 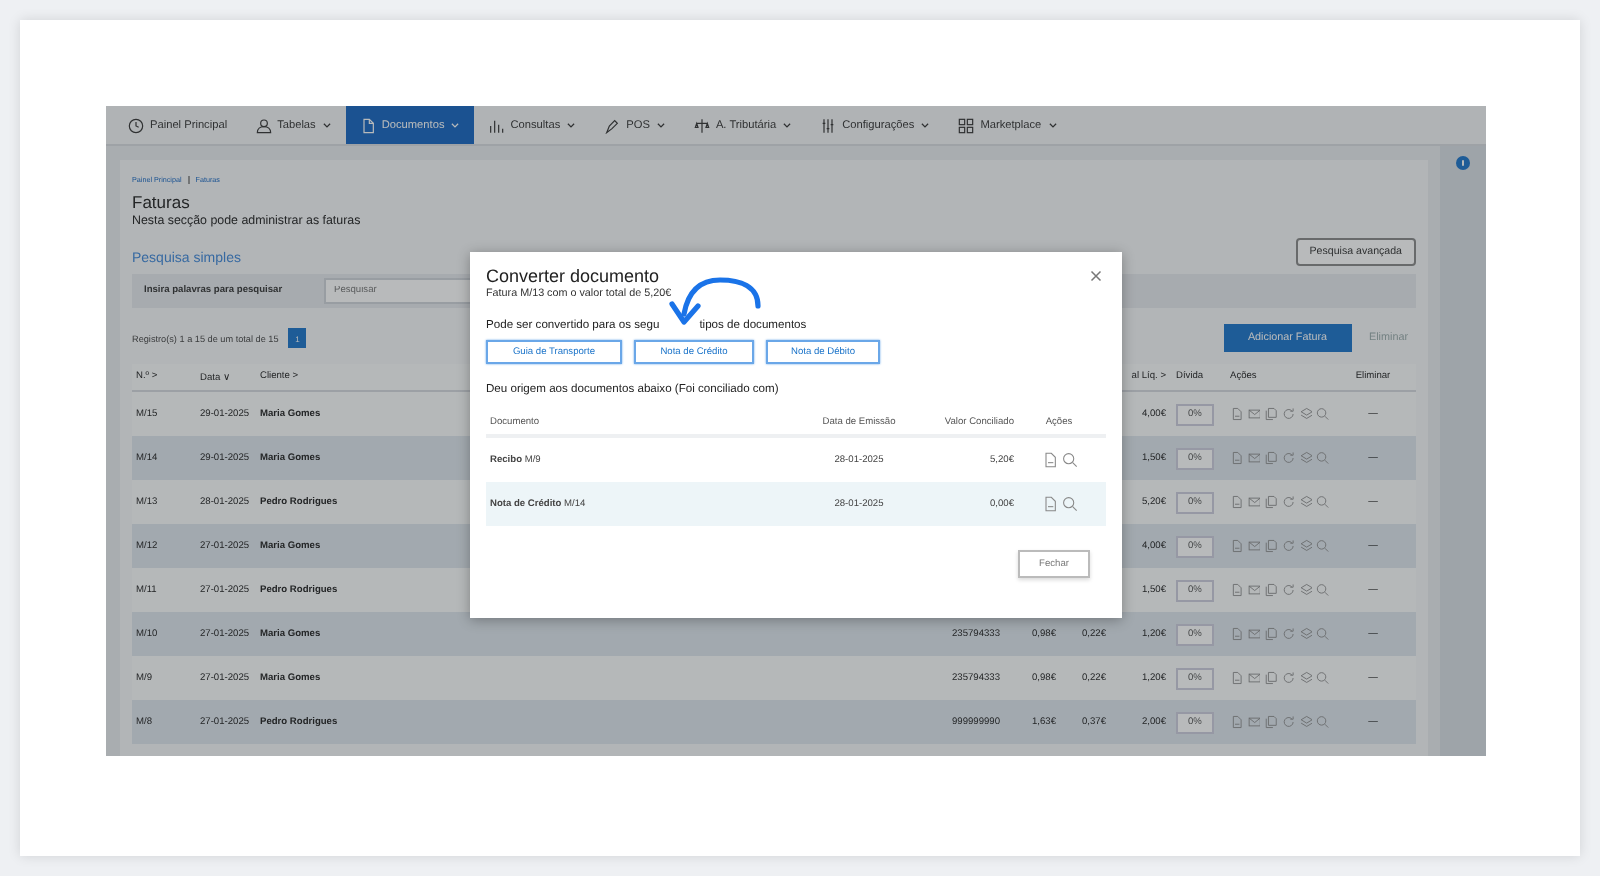 I want to click on page-title: Faturas, so click(x=162, y=202).